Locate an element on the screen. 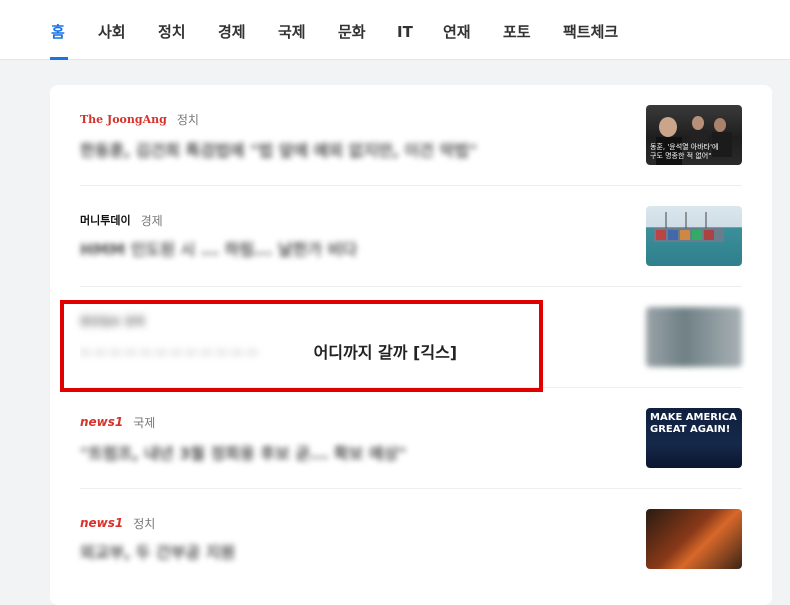  active-tab-indicator is located at coordinates (59, 58).